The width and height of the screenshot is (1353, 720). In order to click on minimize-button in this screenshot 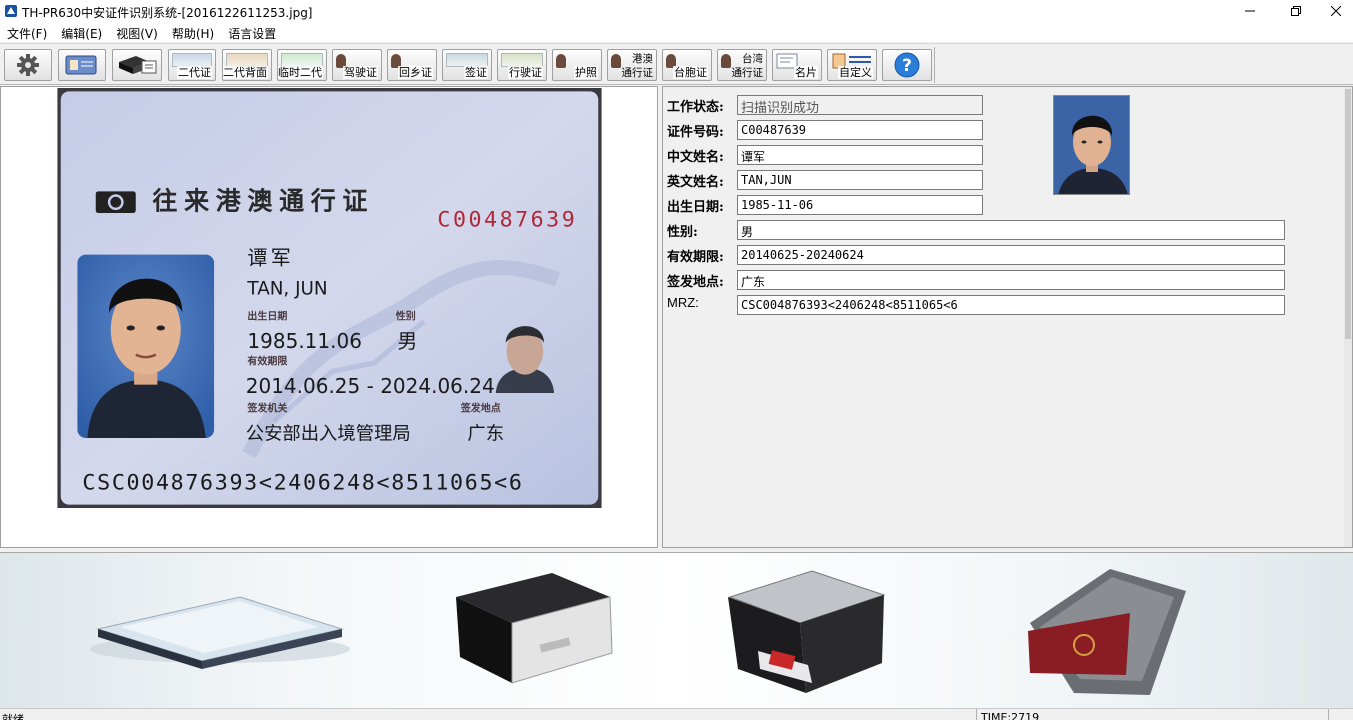, I will do `click(1250, 11)`.